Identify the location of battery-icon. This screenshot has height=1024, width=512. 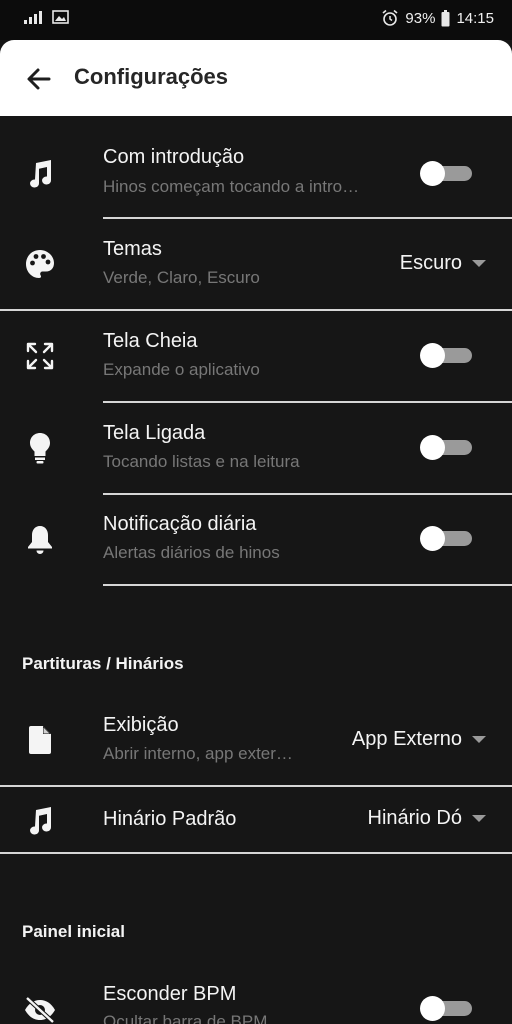
(445, 17).